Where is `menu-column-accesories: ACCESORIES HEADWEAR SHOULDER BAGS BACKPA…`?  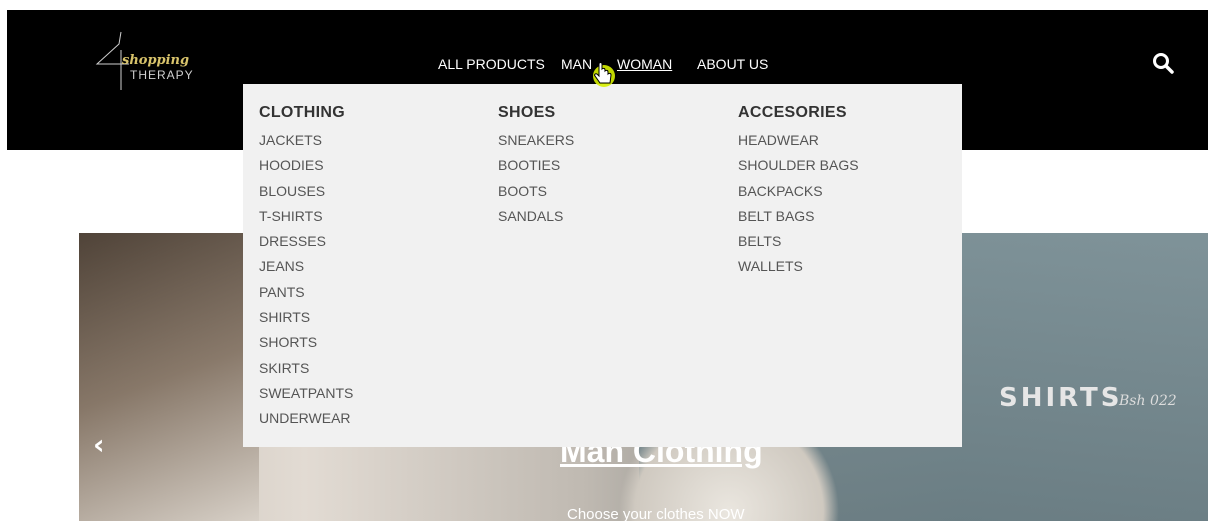 menu-column-accesories: ACCESORIES HEADWEAR SHOULDER BAGS BACKPA… is located at coordinates (798, 192).